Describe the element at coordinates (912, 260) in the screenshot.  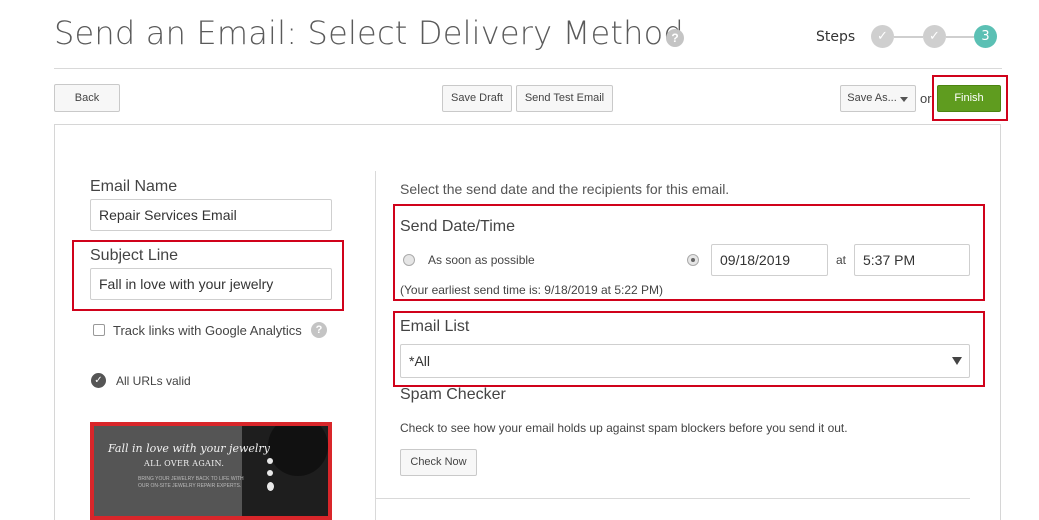
I see `send-time-field: 5:37 PM` at that location.